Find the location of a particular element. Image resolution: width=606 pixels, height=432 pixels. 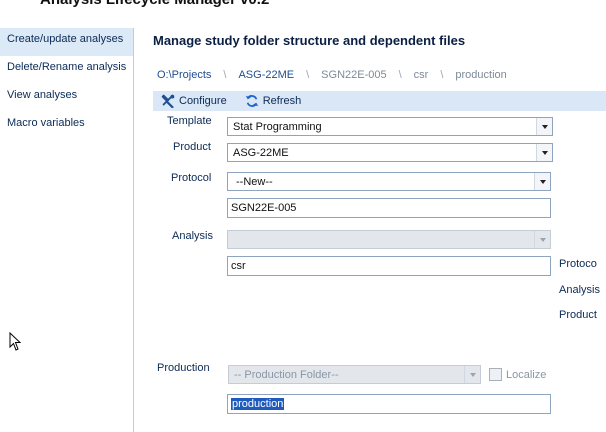

production-input: production is located at coordinates (389, 404).